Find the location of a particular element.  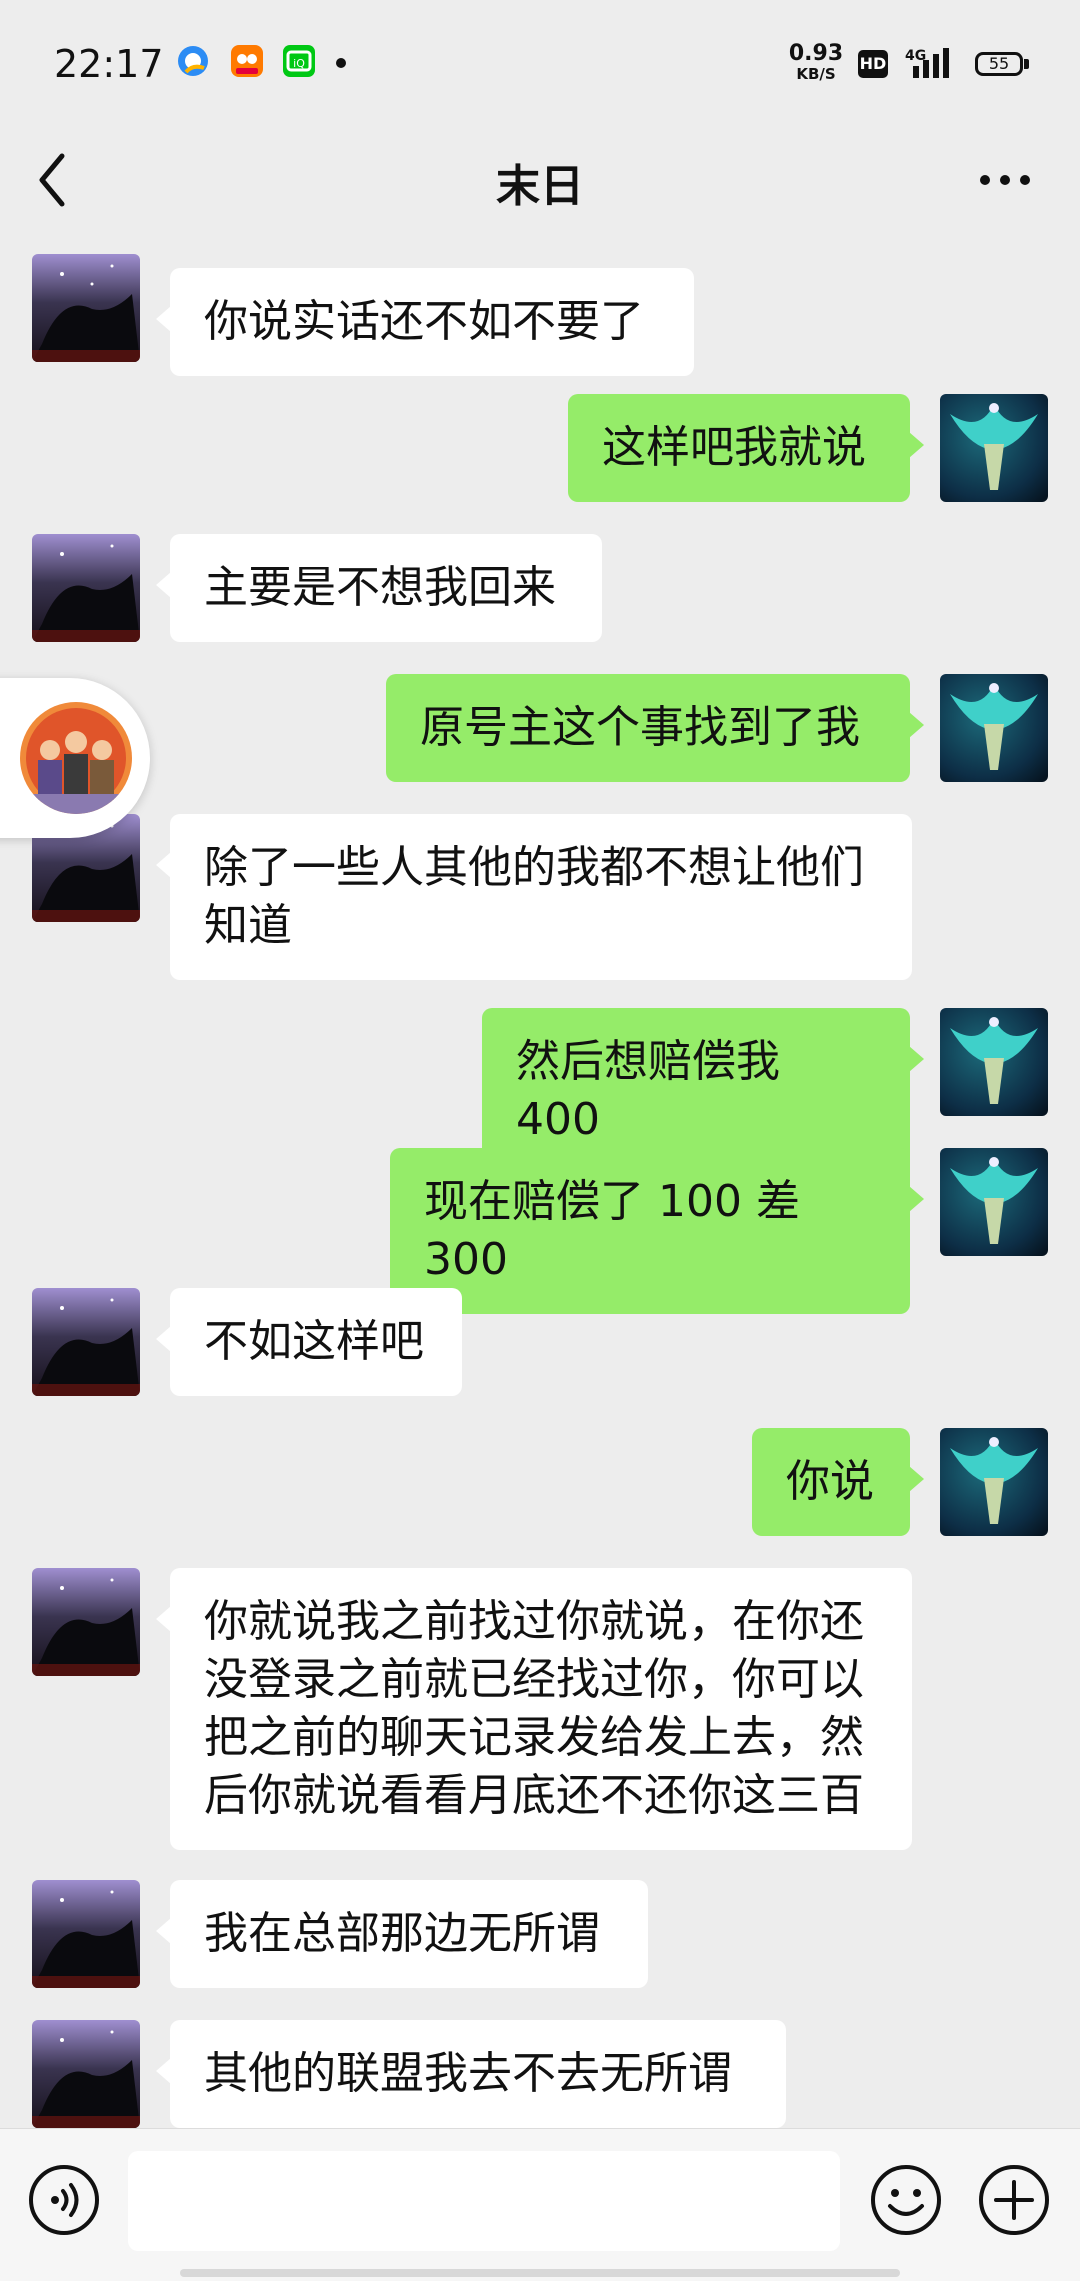

iqiyi-icon: iQ is located at coordinates (299, 61).